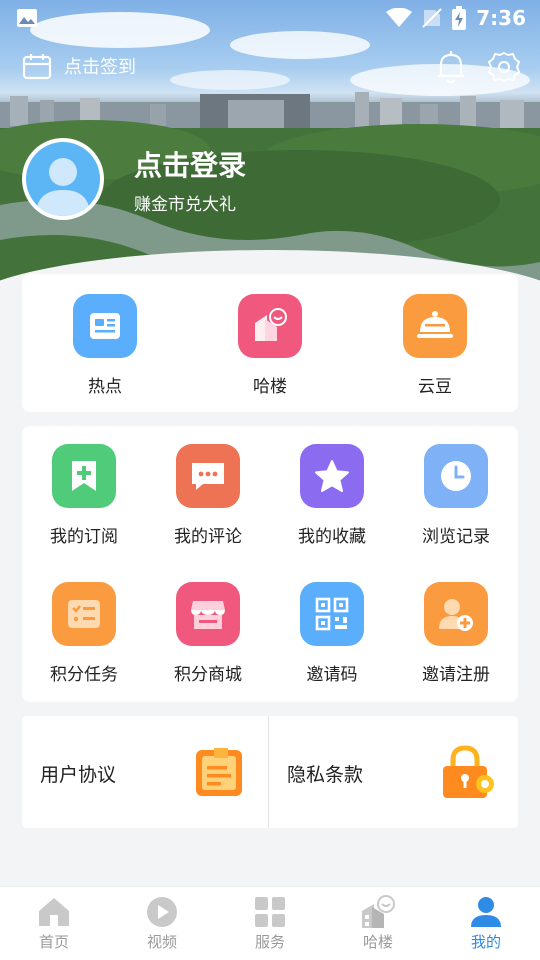 The width and height of the screenshot is (540, 960). I want to click on store-icon, so click(208, 614).